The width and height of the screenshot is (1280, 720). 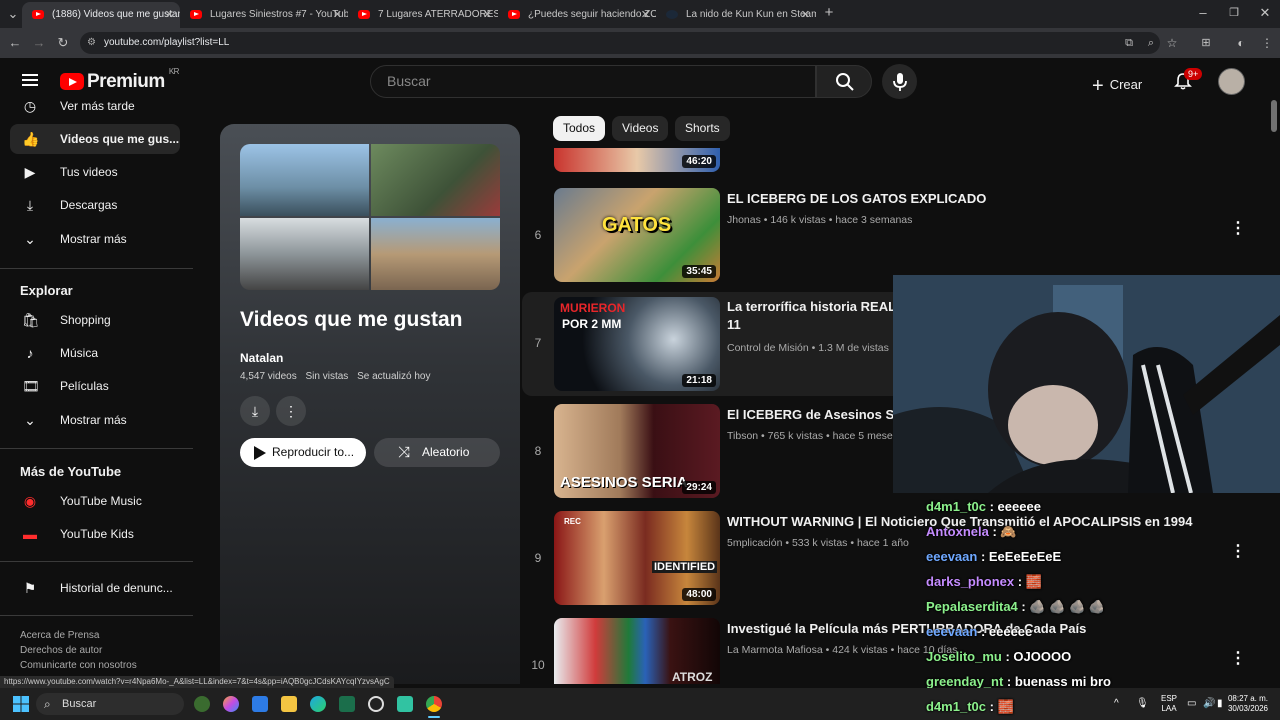 I want to click on browser-tab-5: La nido de Kun Kun en Steam ✕, so click(x=736, y=15).